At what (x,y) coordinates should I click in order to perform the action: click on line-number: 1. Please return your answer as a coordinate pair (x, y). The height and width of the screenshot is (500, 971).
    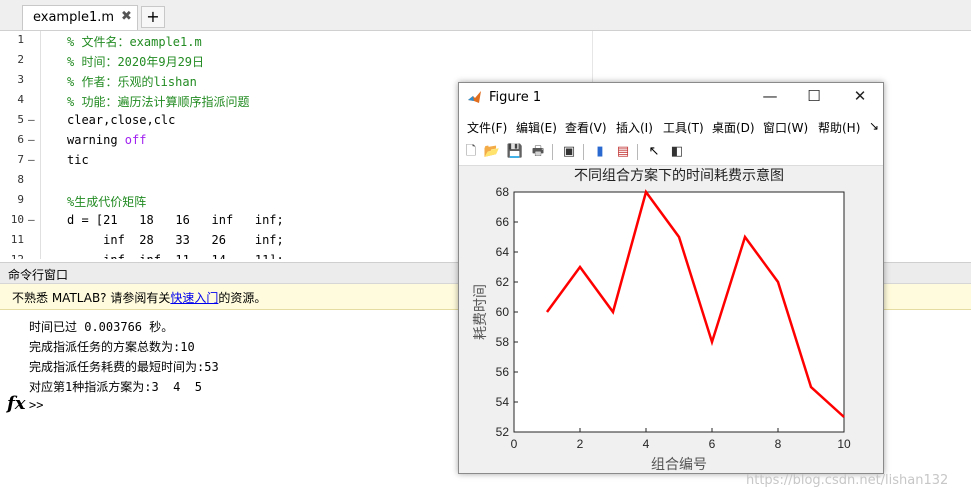
    Looking at the image, I should click on (20, 39).